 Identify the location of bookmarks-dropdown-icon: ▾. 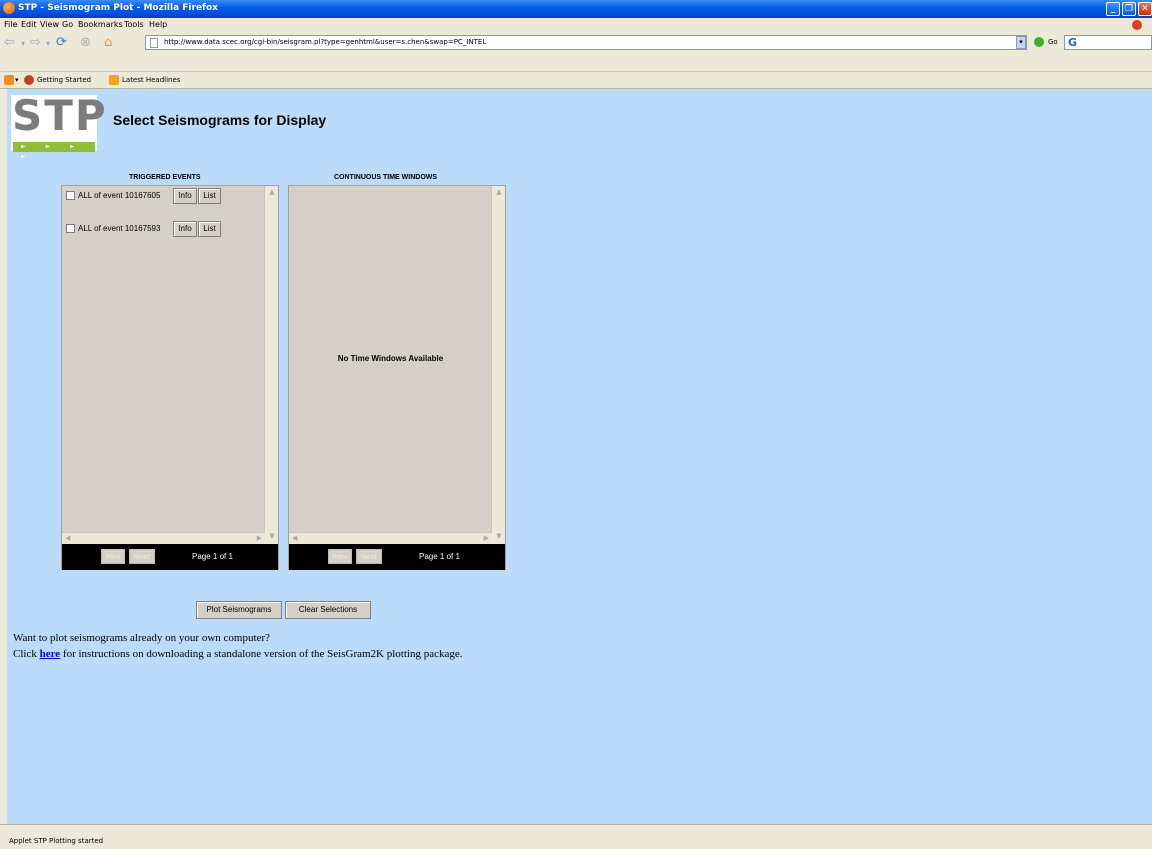
(17, 80).